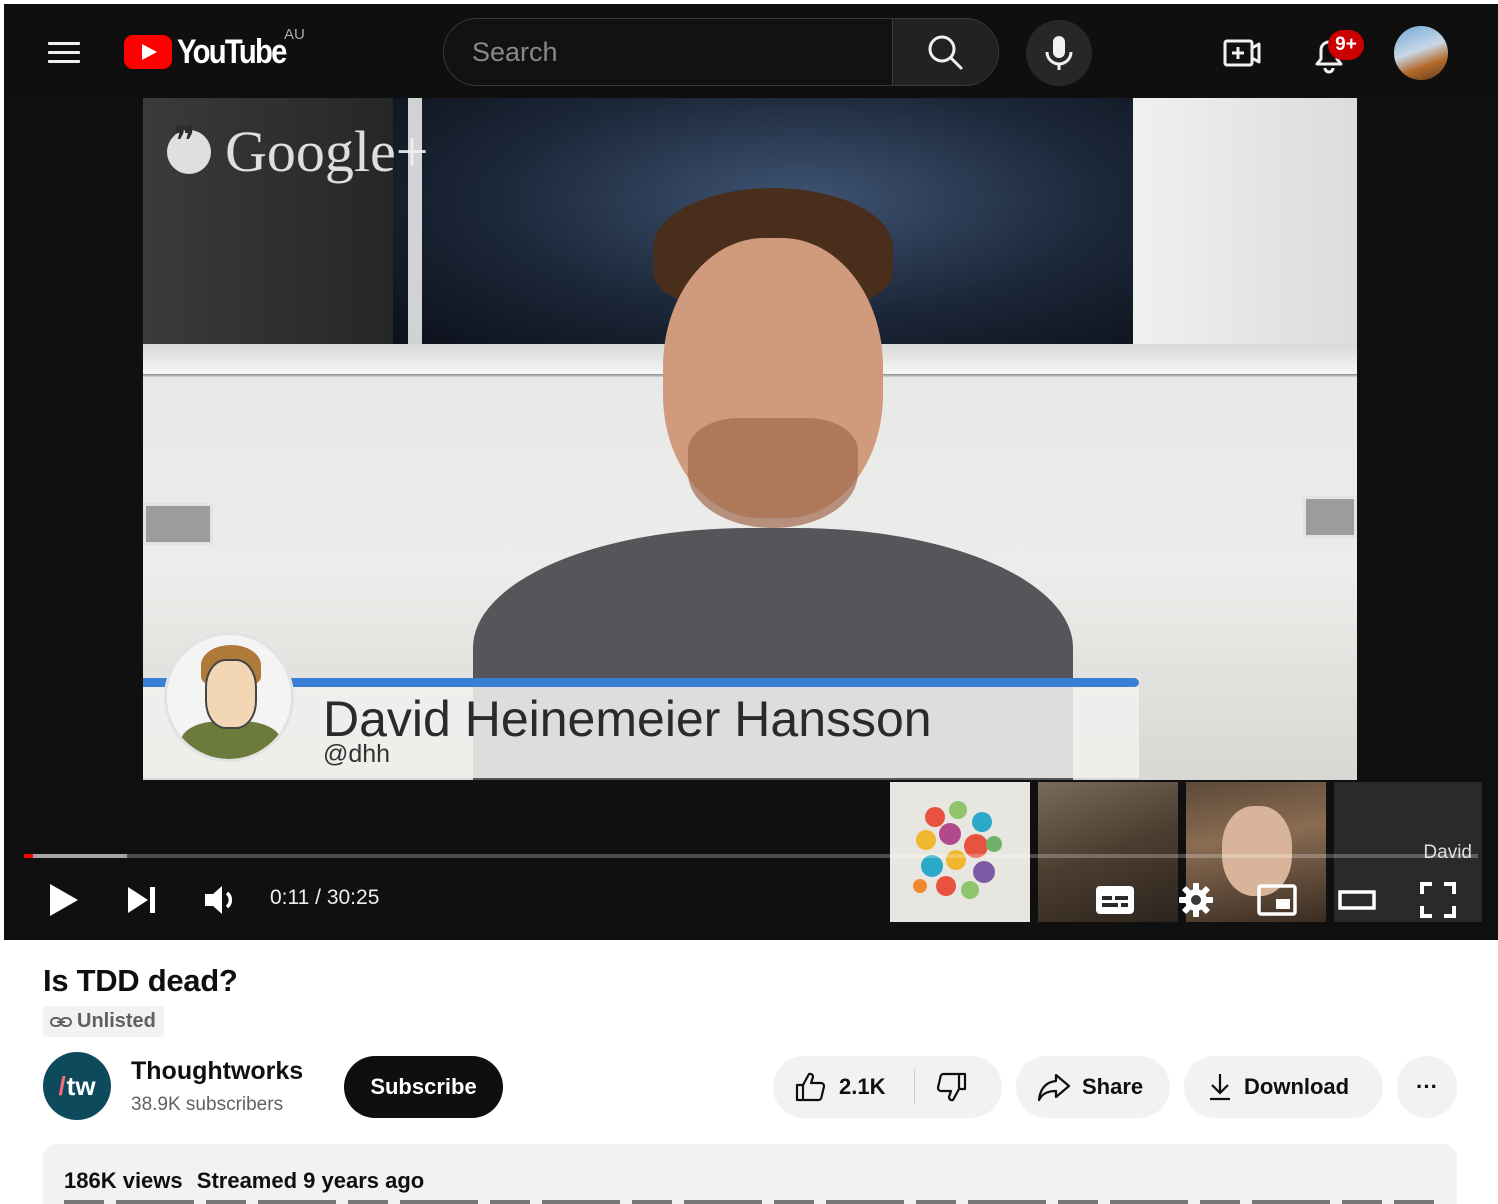  I want to click on thumbs-up-icon, so click(810, 1087).